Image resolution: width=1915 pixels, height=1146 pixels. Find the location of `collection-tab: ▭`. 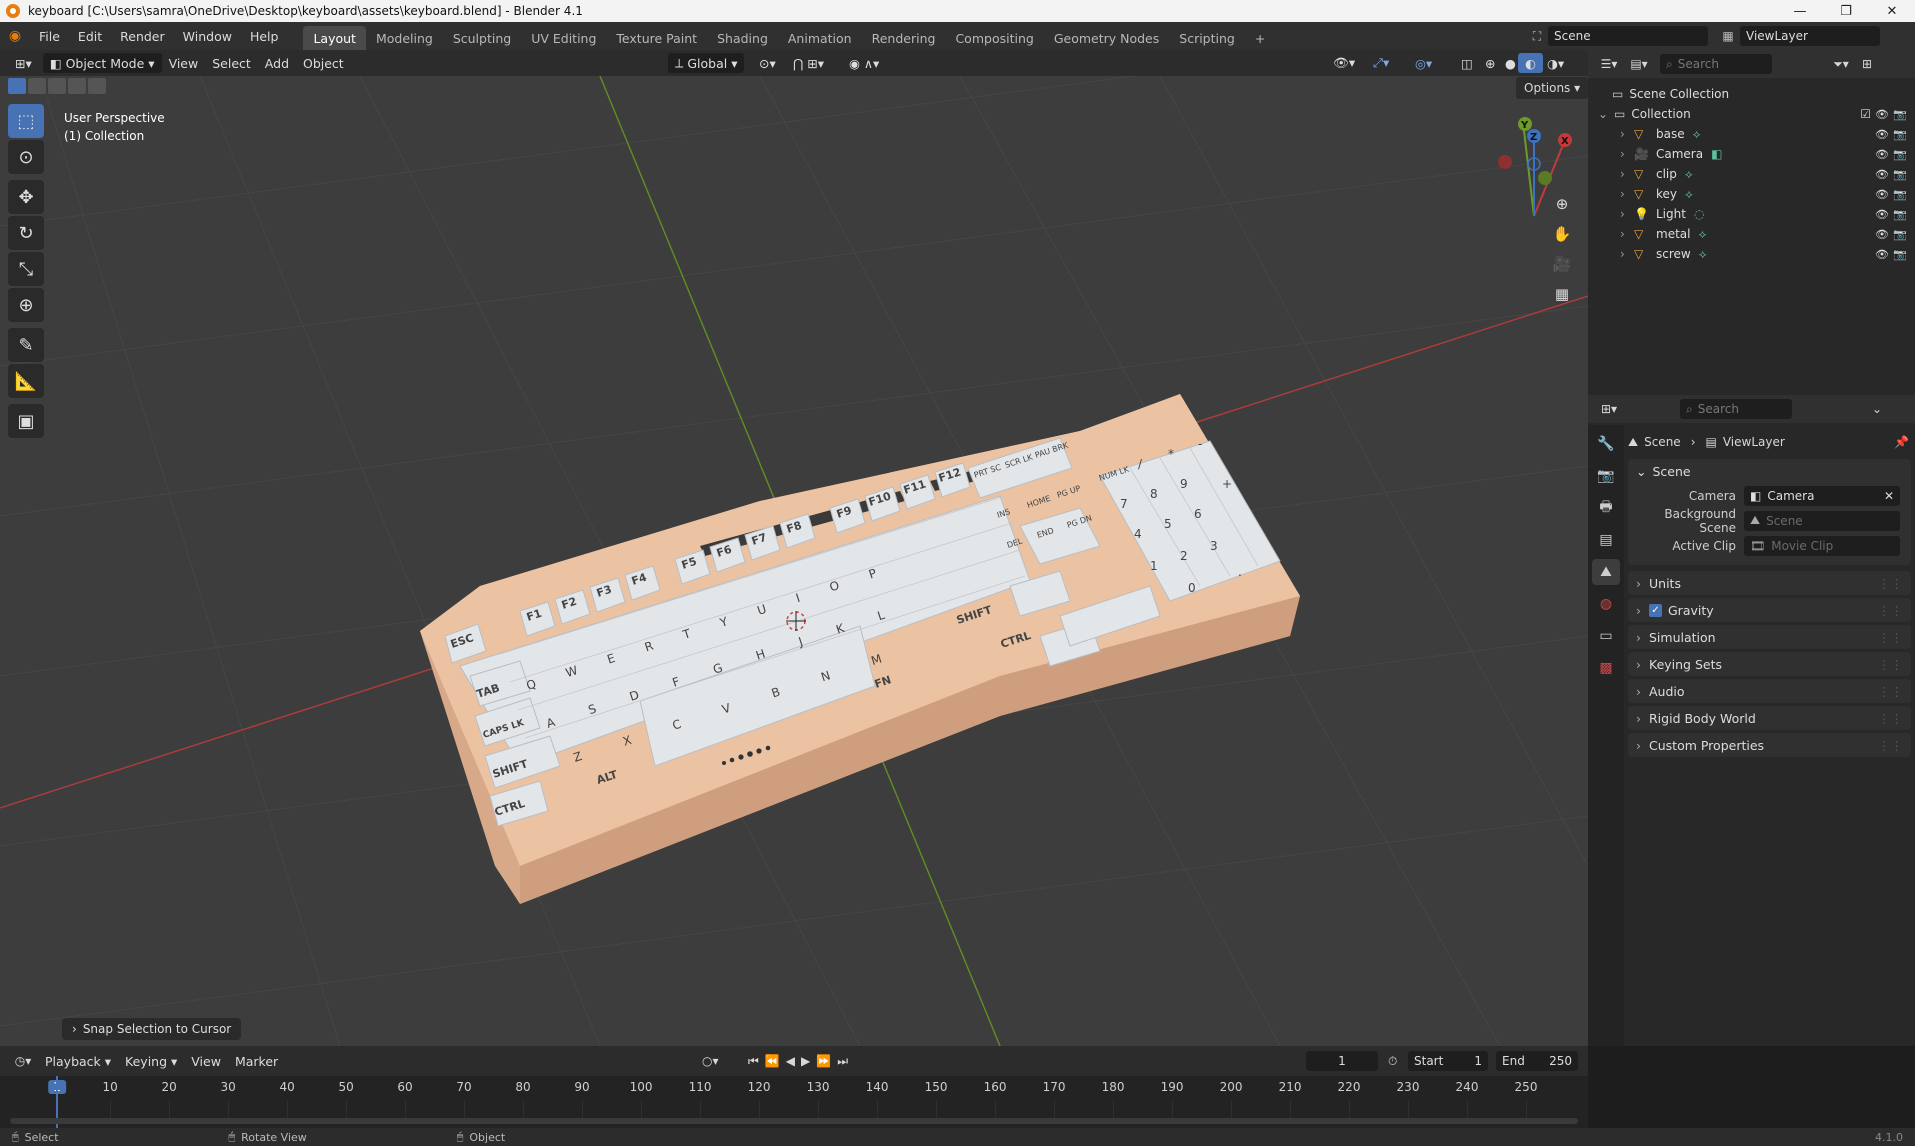

collection-tab: ▭ is located at coordinates (1606, 636).